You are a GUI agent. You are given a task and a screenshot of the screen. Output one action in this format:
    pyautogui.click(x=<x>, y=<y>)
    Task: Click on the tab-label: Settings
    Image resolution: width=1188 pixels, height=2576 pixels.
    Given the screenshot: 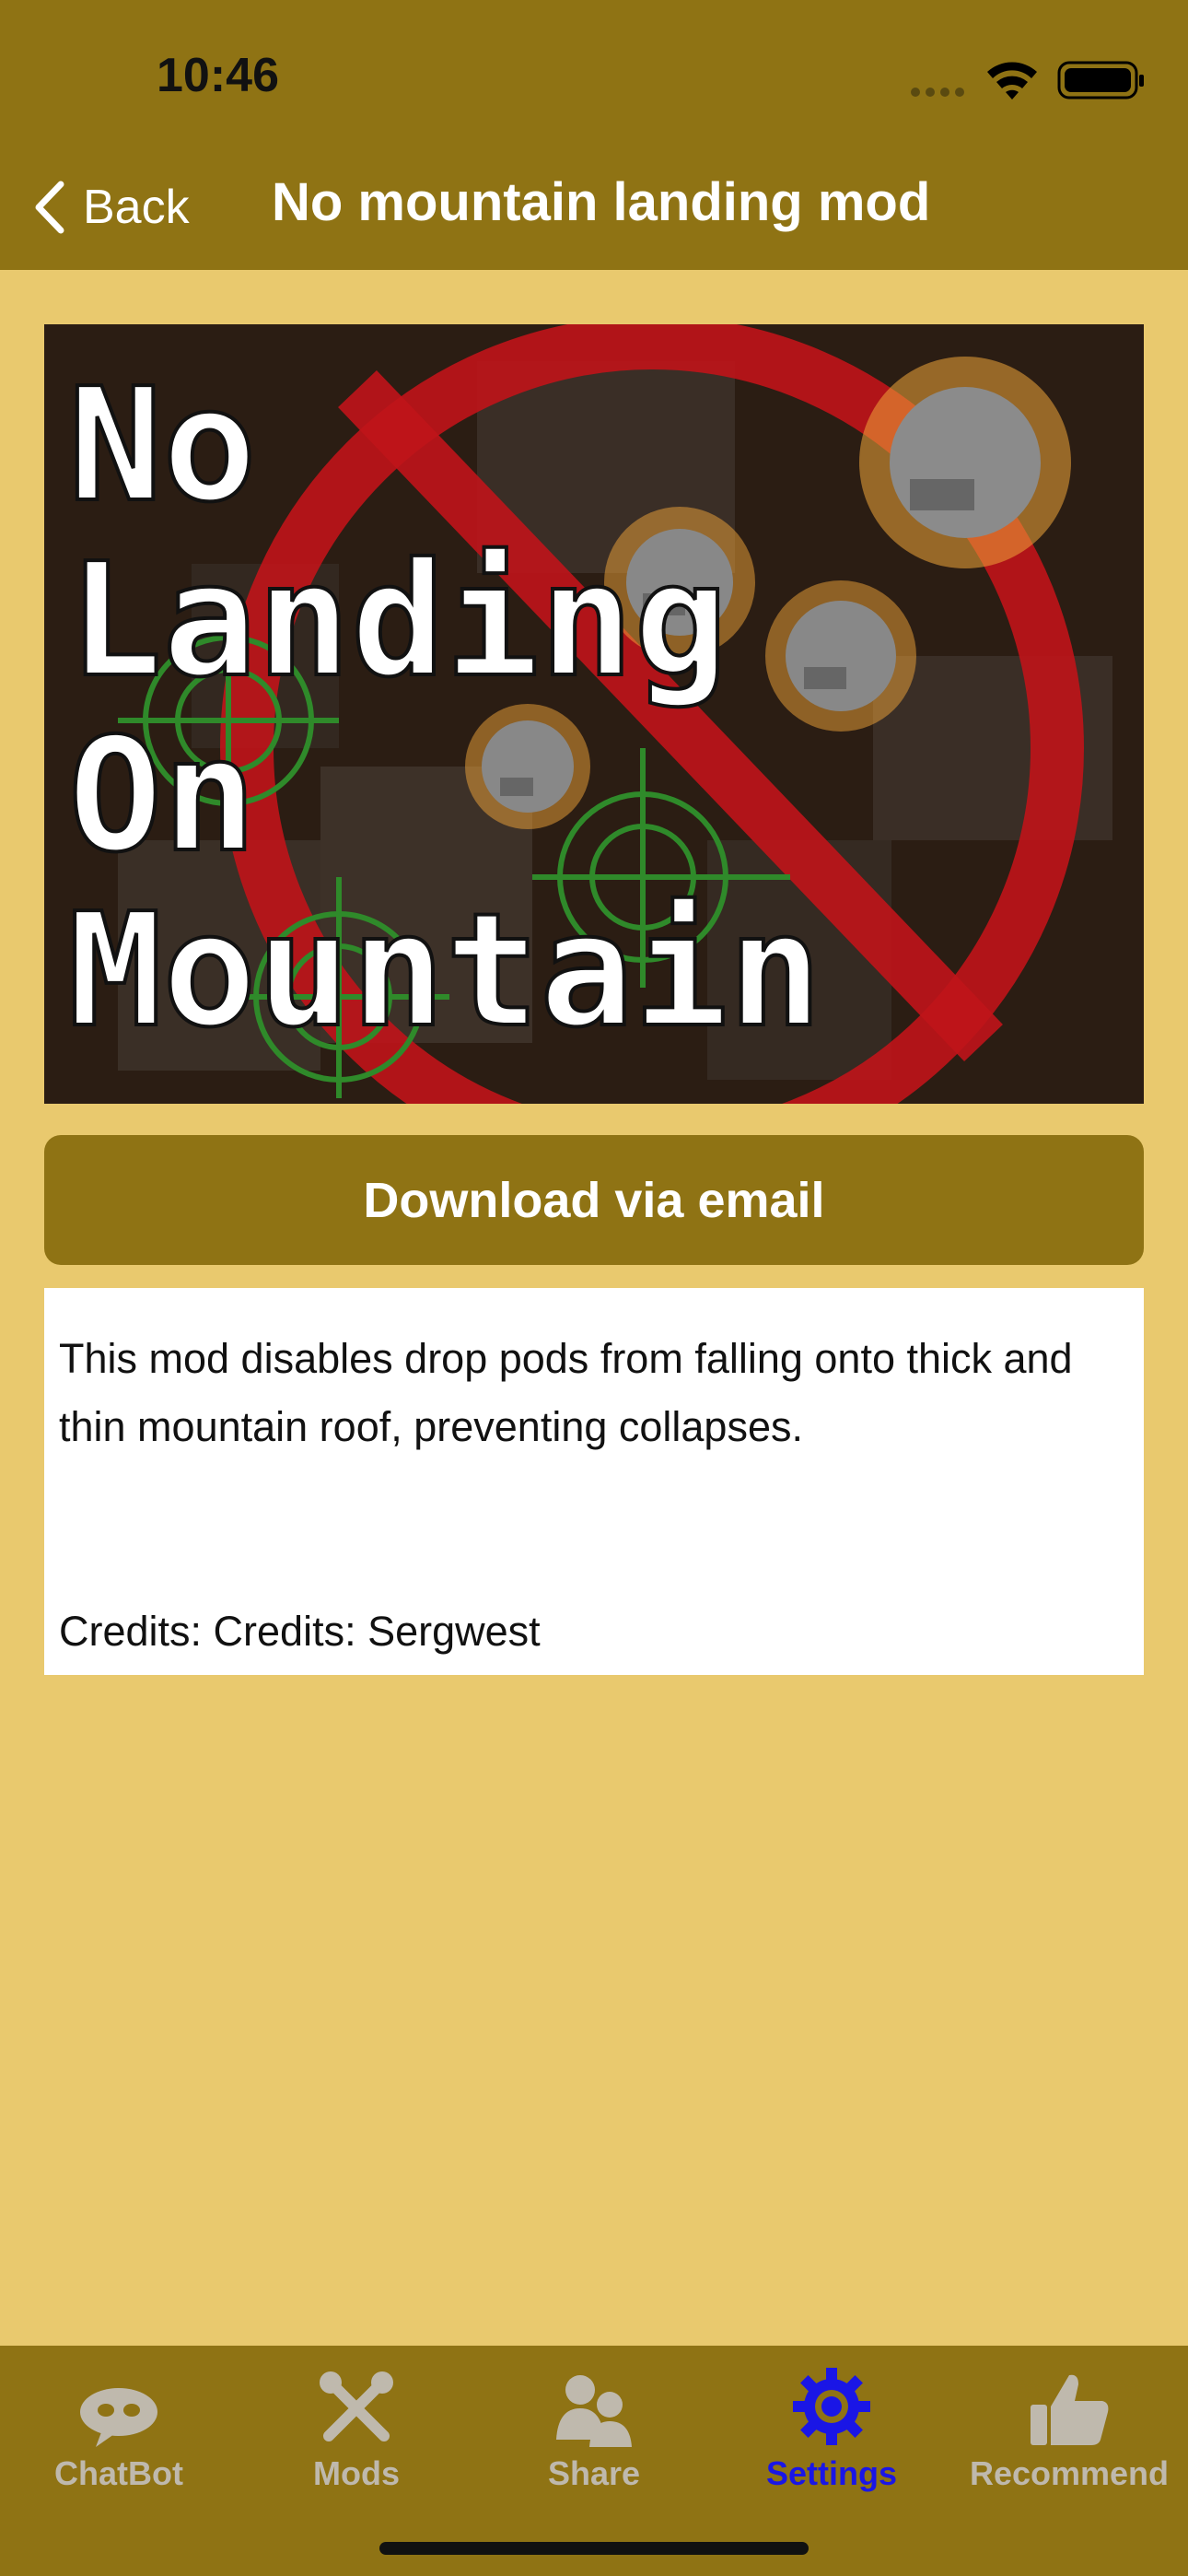 What is the action you would take?
    pyautogui.click(x=831, y=2473)
    